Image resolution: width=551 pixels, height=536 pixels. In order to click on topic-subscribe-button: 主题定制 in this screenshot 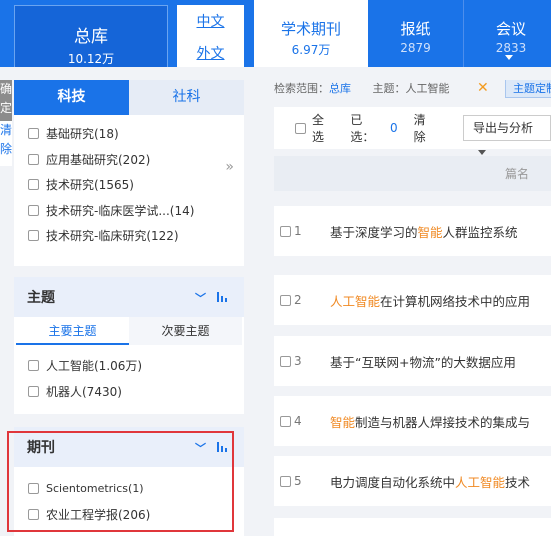, I will do `click(528, 89)`.